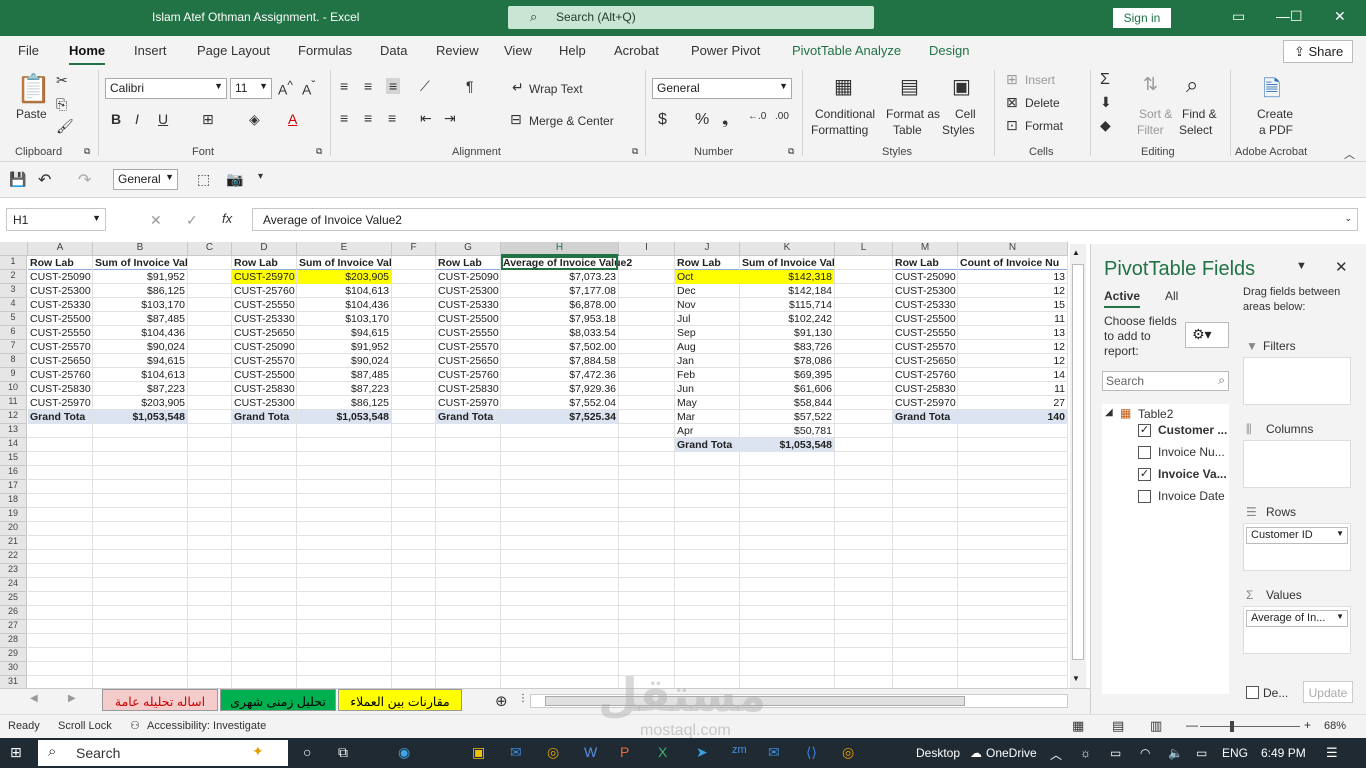 The height and width of the screenshot is (768, 1366). I want to click on sheet-tab-2: تحليل زمنى شهرى, so click(278, 700).